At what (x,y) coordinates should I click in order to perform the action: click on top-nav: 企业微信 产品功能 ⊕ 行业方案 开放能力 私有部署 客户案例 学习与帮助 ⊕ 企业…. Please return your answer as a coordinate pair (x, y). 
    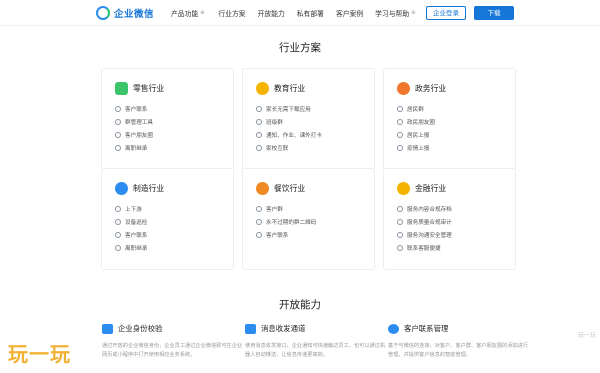
    Looking at the image, I should click on (300, 13).